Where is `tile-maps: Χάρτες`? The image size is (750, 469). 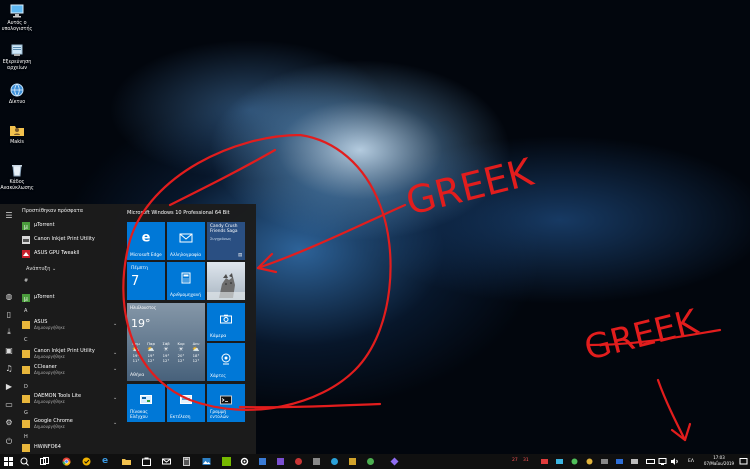
tile-maps: Χάρτες is located at coordinates (226, 362).